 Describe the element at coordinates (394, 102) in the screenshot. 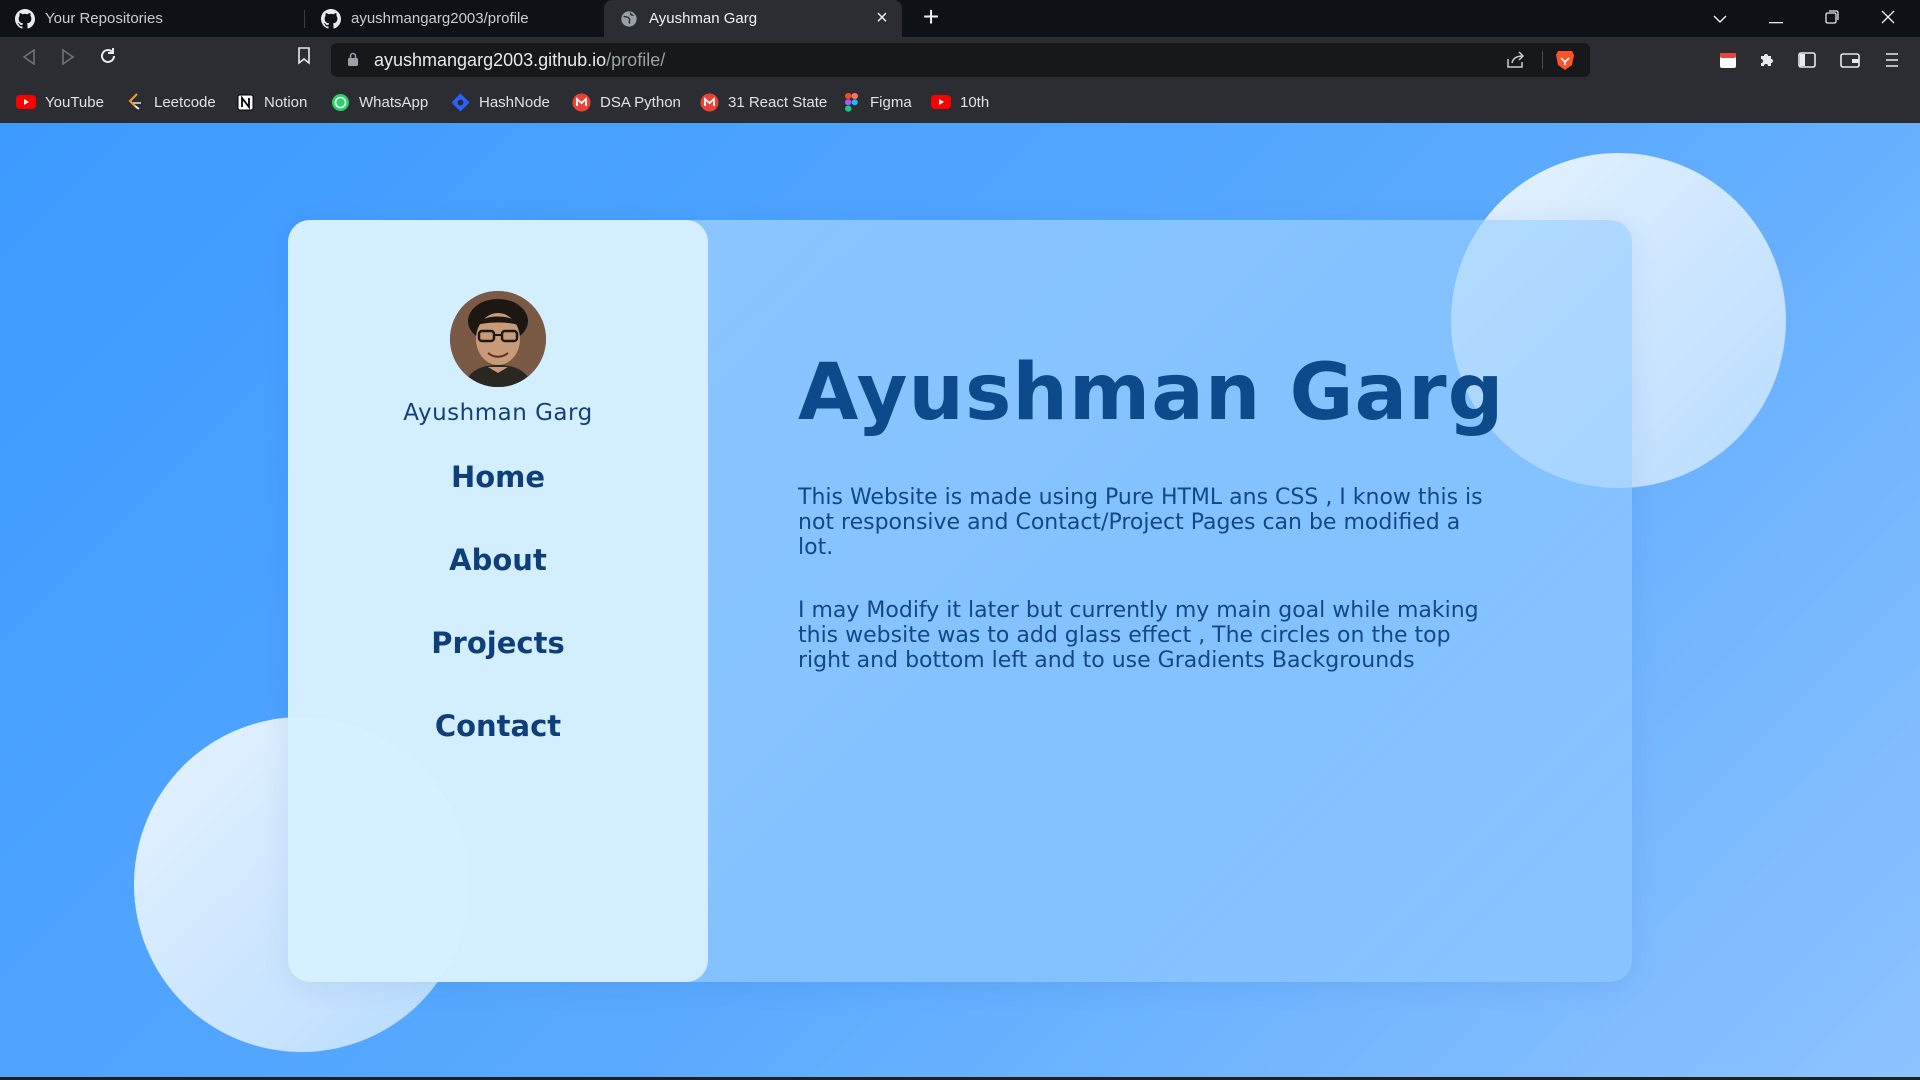

I see `bookmark-label: WhatsApp` at that location.